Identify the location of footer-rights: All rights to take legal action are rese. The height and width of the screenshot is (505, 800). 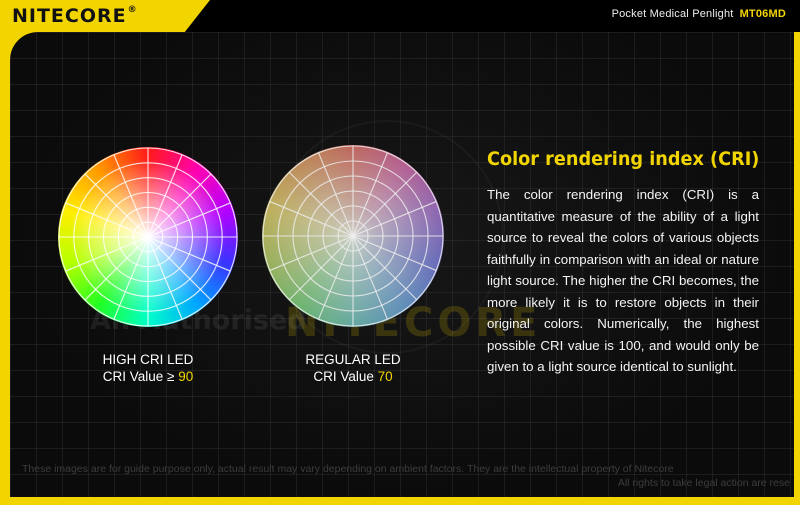
(703, 483).